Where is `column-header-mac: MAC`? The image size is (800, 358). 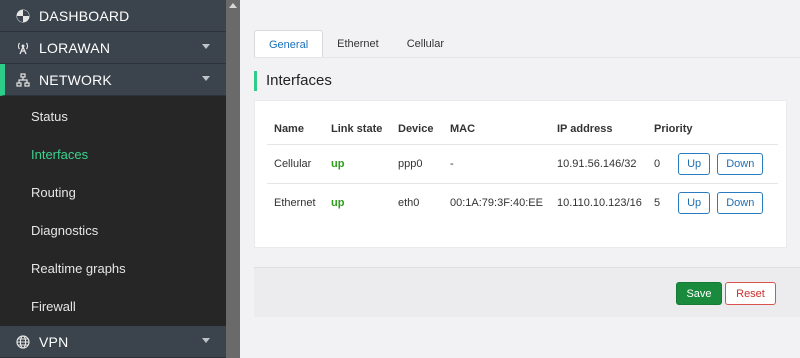 column-header-mac: MAC is located at coordinates (496, 129).